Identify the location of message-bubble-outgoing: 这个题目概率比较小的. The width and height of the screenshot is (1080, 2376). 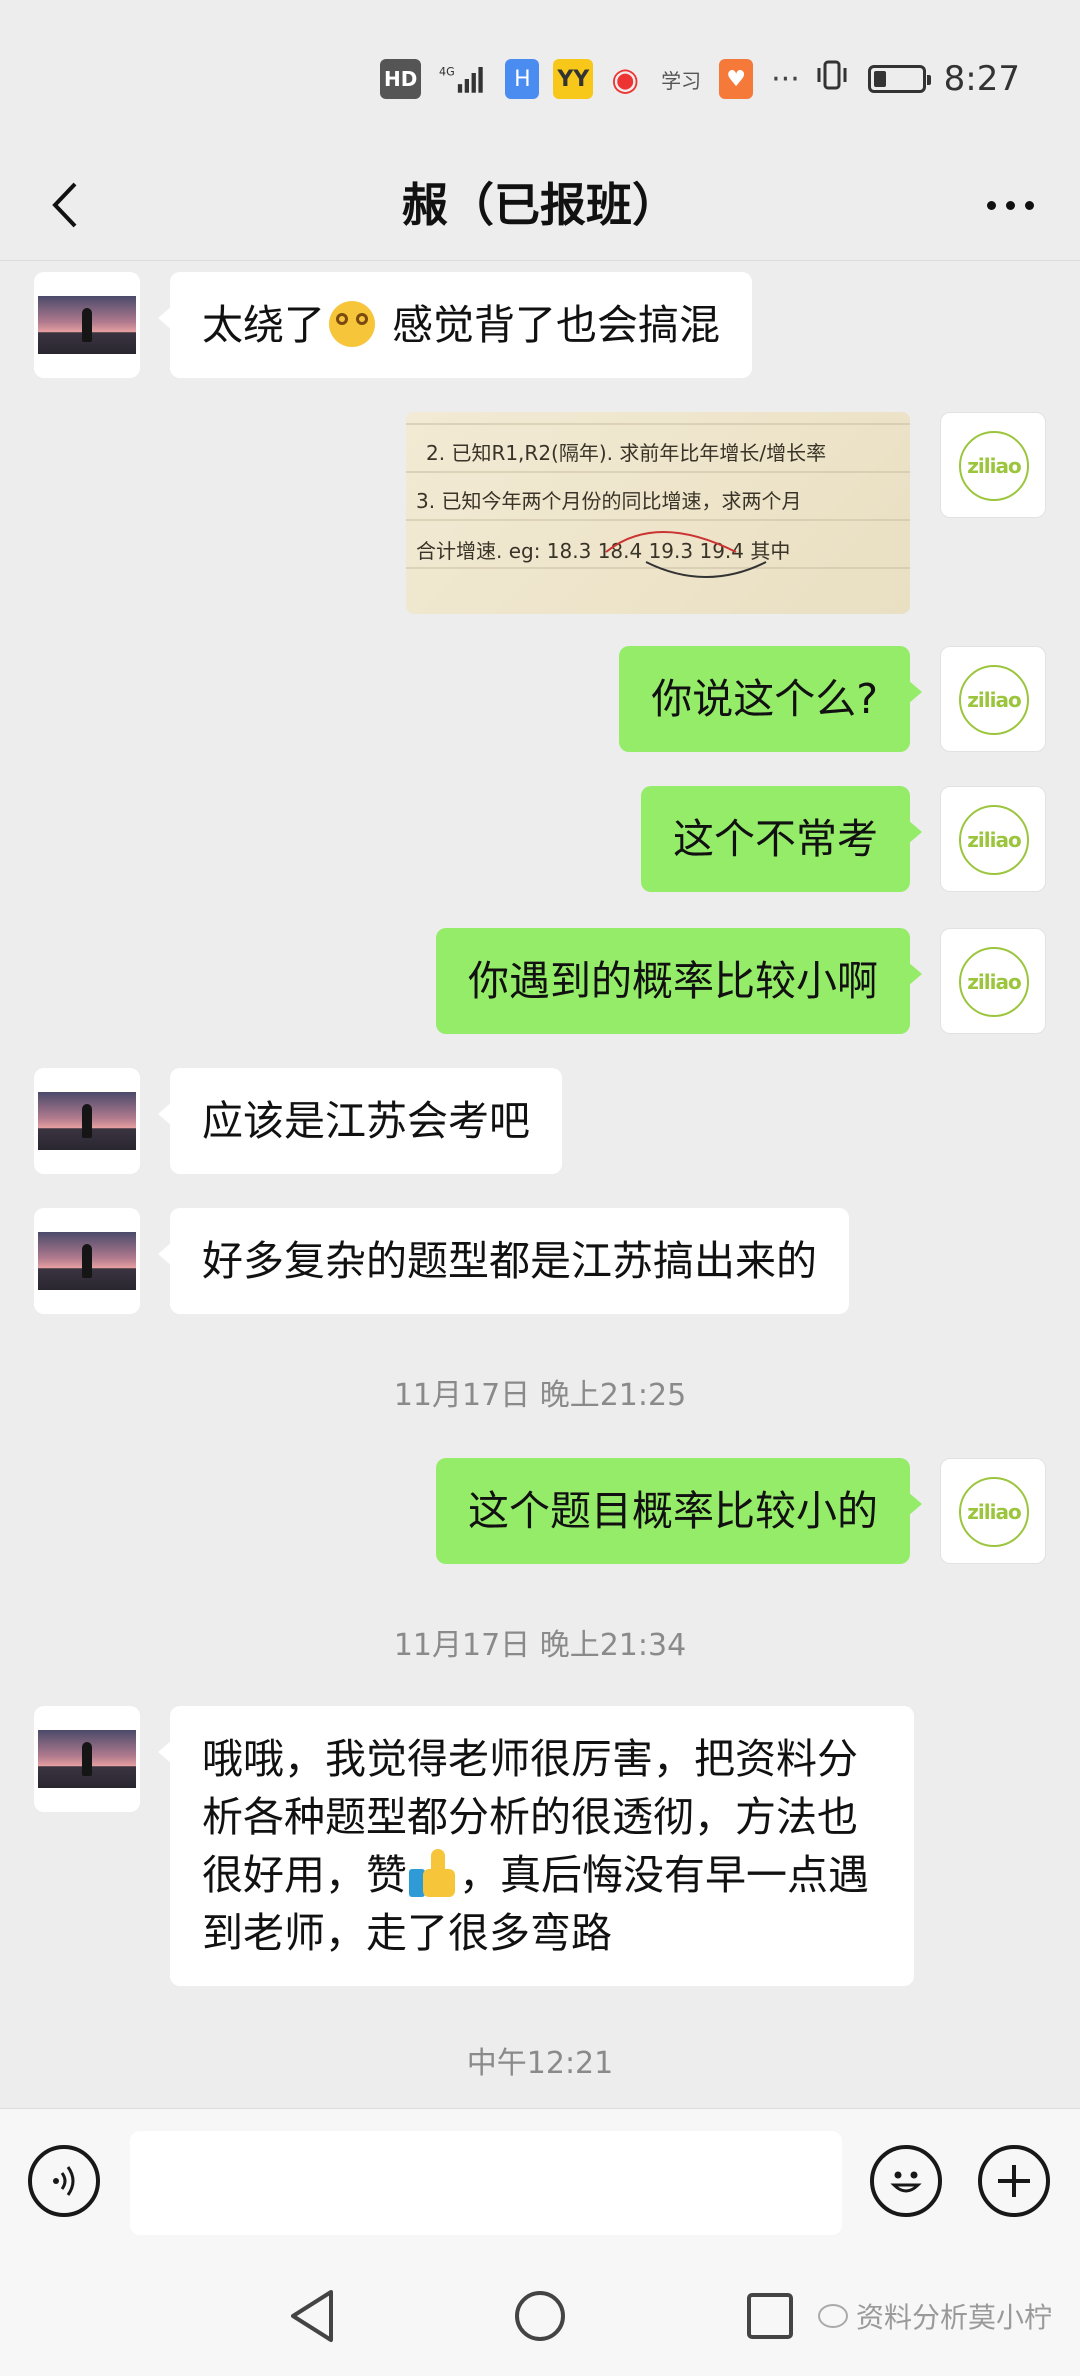
(679, 1511).